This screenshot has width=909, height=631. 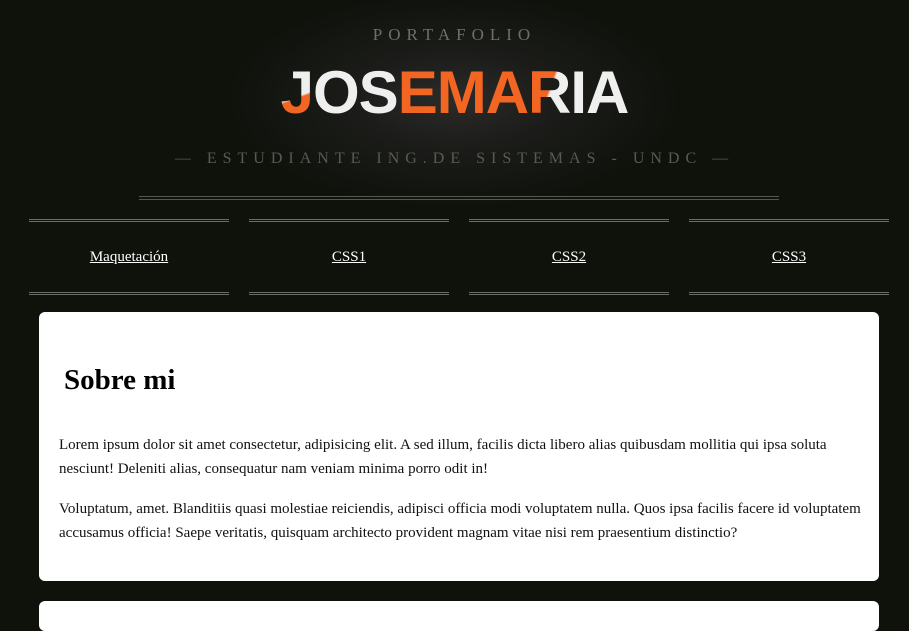 What do you see at coordinates (297, 92) in the screenshot?
I see `logo-part: J` at bounding box center [297, 92].